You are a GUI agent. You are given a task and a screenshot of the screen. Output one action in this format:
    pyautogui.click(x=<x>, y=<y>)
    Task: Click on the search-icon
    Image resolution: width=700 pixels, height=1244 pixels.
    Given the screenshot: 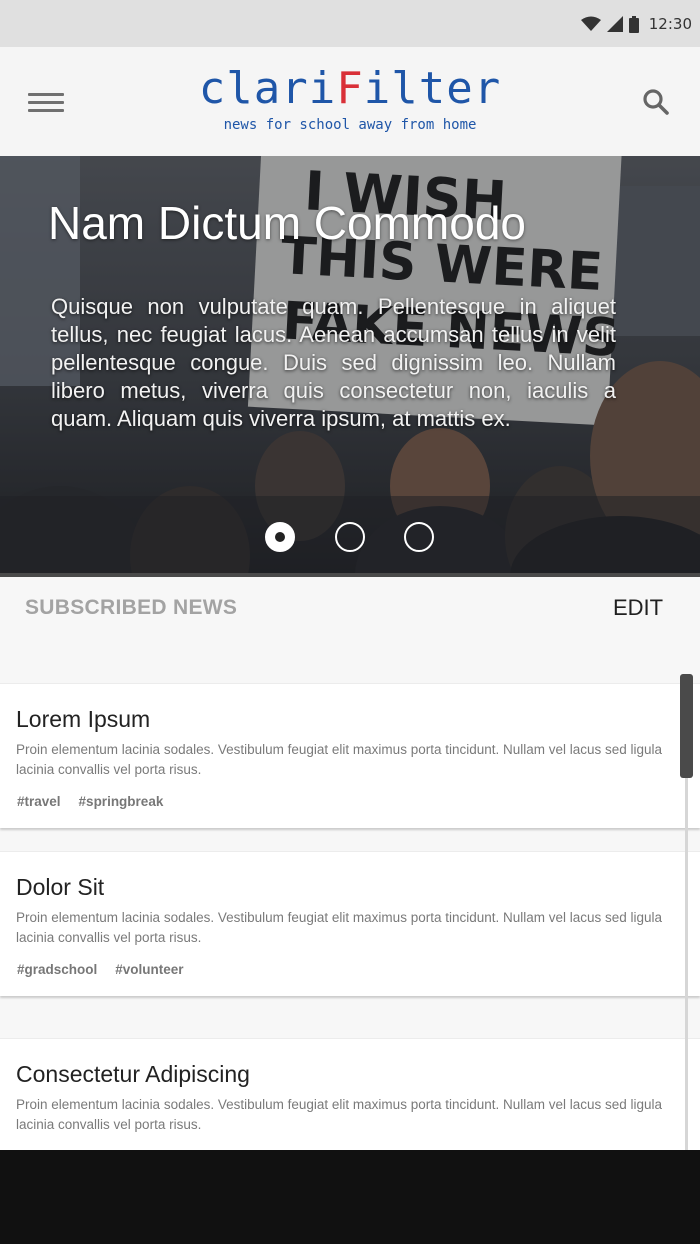 What is the action you would take?
    pyautogui.click(x=656, y=102)
    